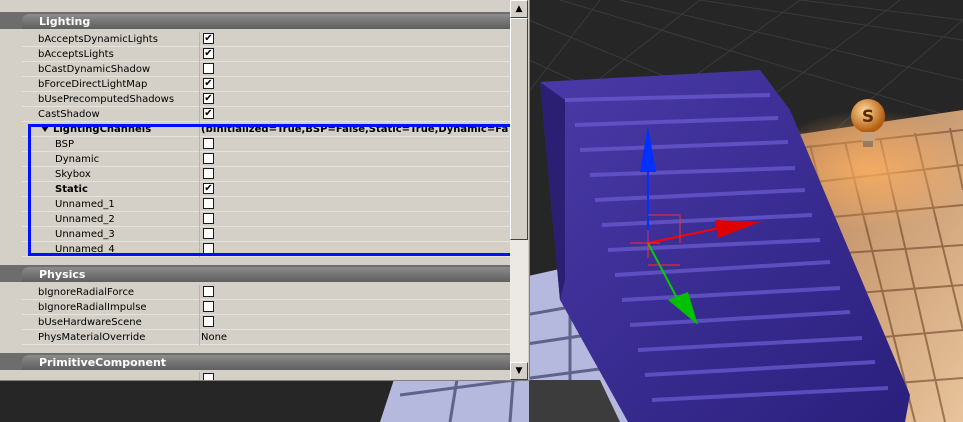 This screenshot has width=963, height=422. I want to click on category-lighting: Lighting, so click(255, 20).